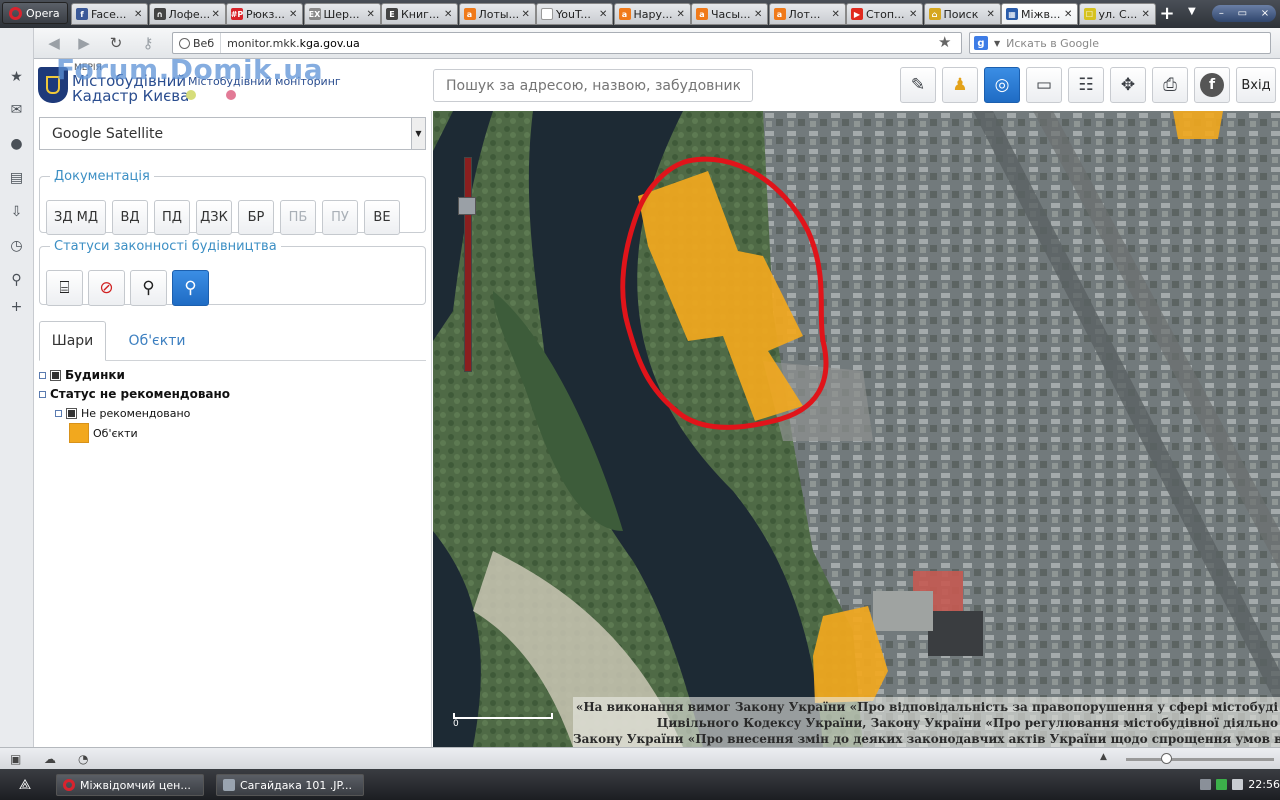  Describe the element at coordinates (16, 211) in the screenshot. I see `downloads-icon: ⇩` at that location.